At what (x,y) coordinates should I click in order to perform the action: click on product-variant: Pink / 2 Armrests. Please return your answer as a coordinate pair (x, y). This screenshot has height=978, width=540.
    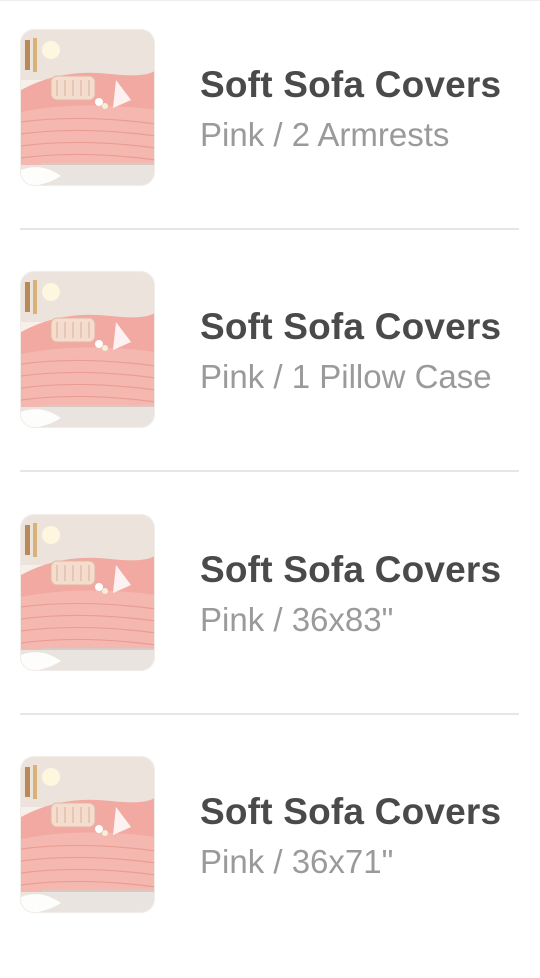
    Looking at the image, I should click on (325, 134).